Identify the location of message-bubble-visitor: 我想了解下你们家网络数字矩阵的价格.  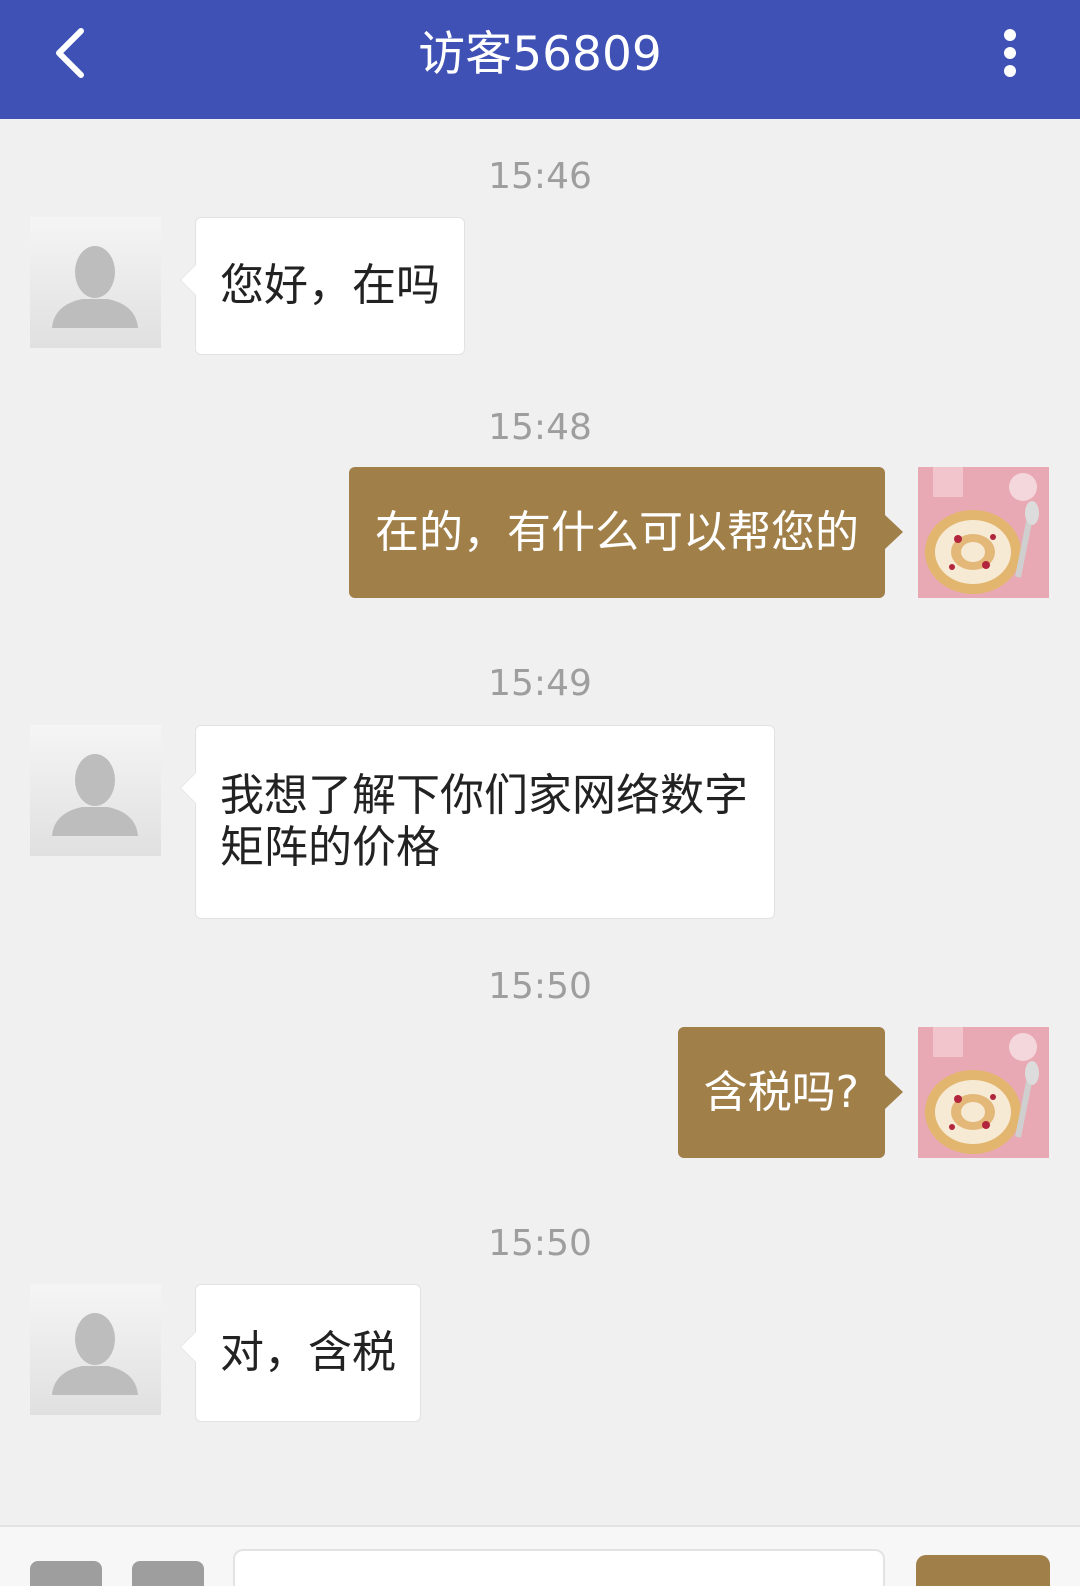
(477, 822).